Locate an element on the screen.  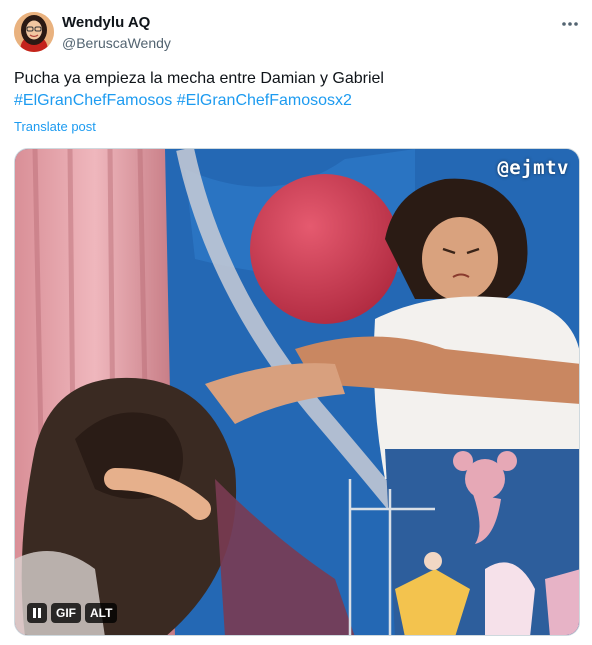
gif-controls: GIF ALT is located at coordinates (72, 613).